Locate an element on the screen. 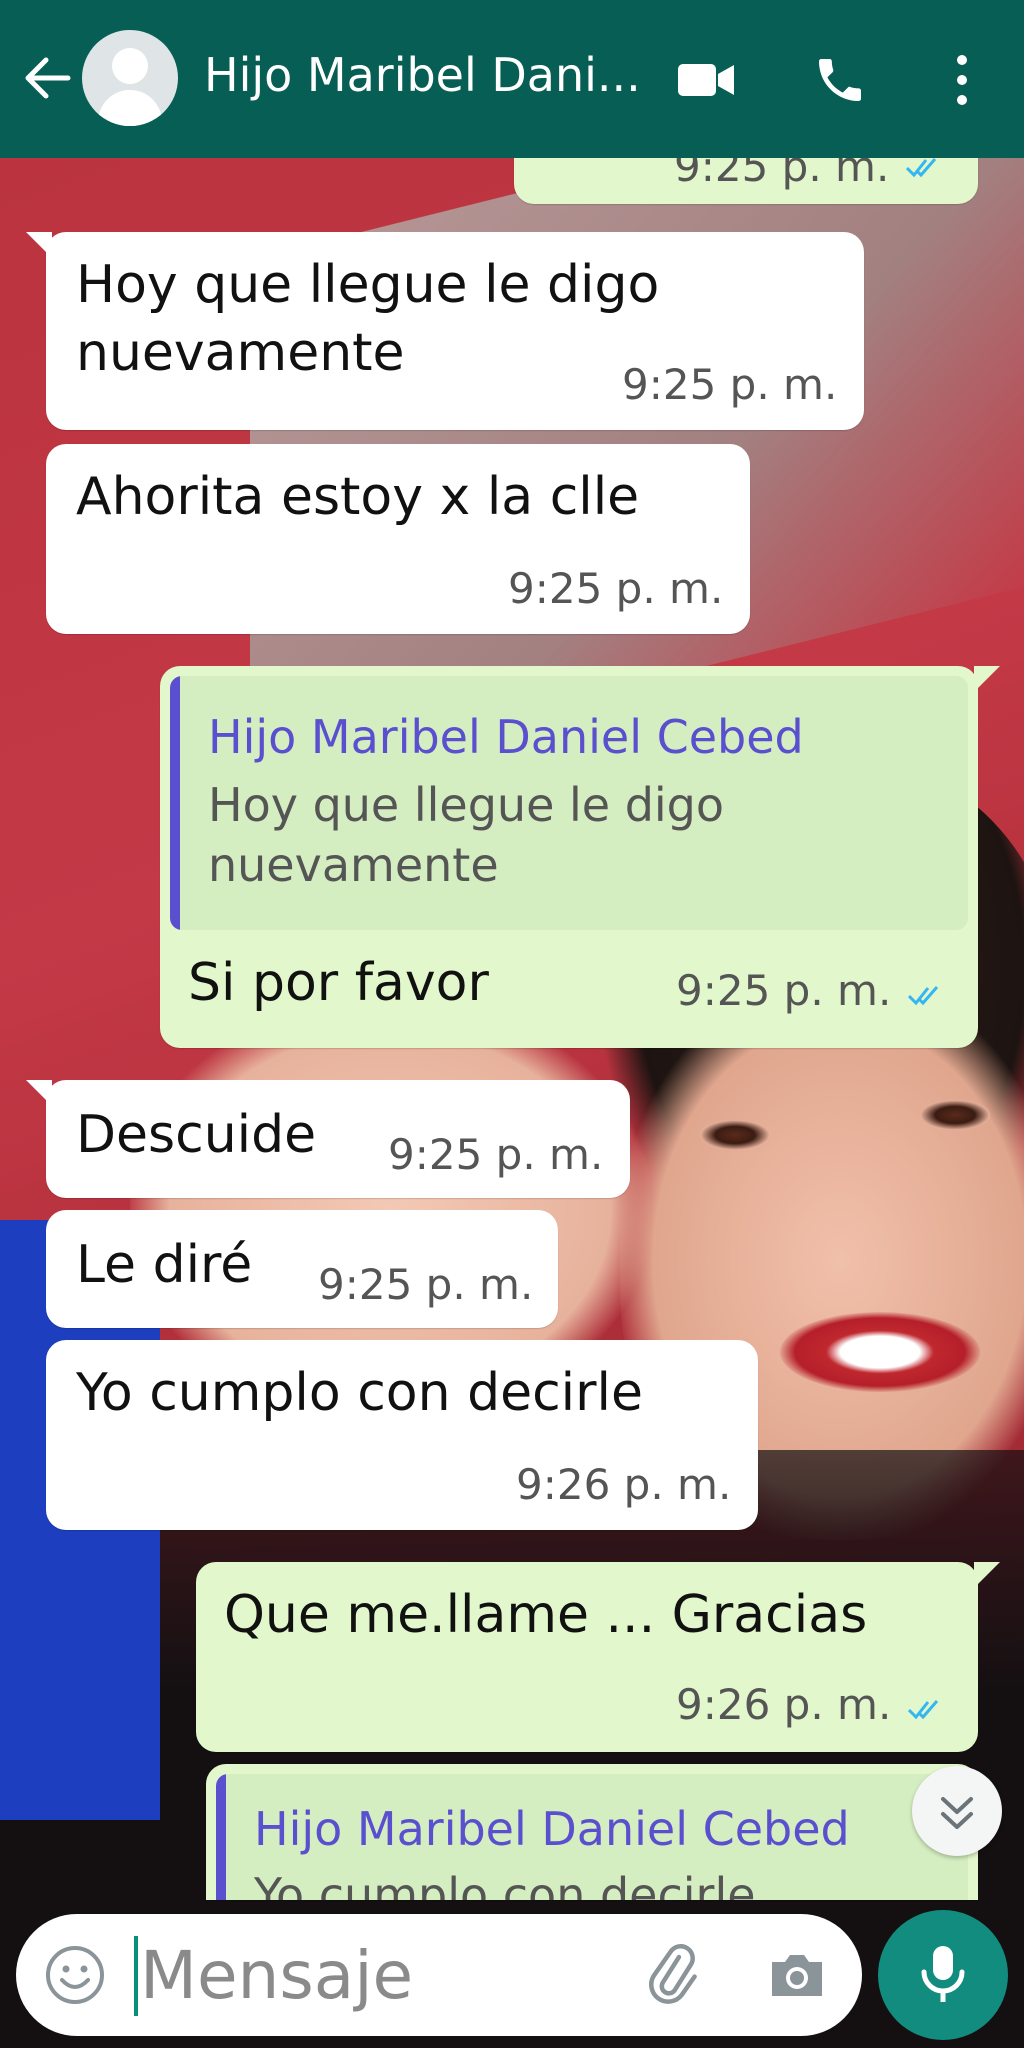 Image resolution: width=1024 pixels, height=2048 pixels. incoming-message: Ahorita estoy x la clle 9:25 p. m. is located at coordinates (398, 539).